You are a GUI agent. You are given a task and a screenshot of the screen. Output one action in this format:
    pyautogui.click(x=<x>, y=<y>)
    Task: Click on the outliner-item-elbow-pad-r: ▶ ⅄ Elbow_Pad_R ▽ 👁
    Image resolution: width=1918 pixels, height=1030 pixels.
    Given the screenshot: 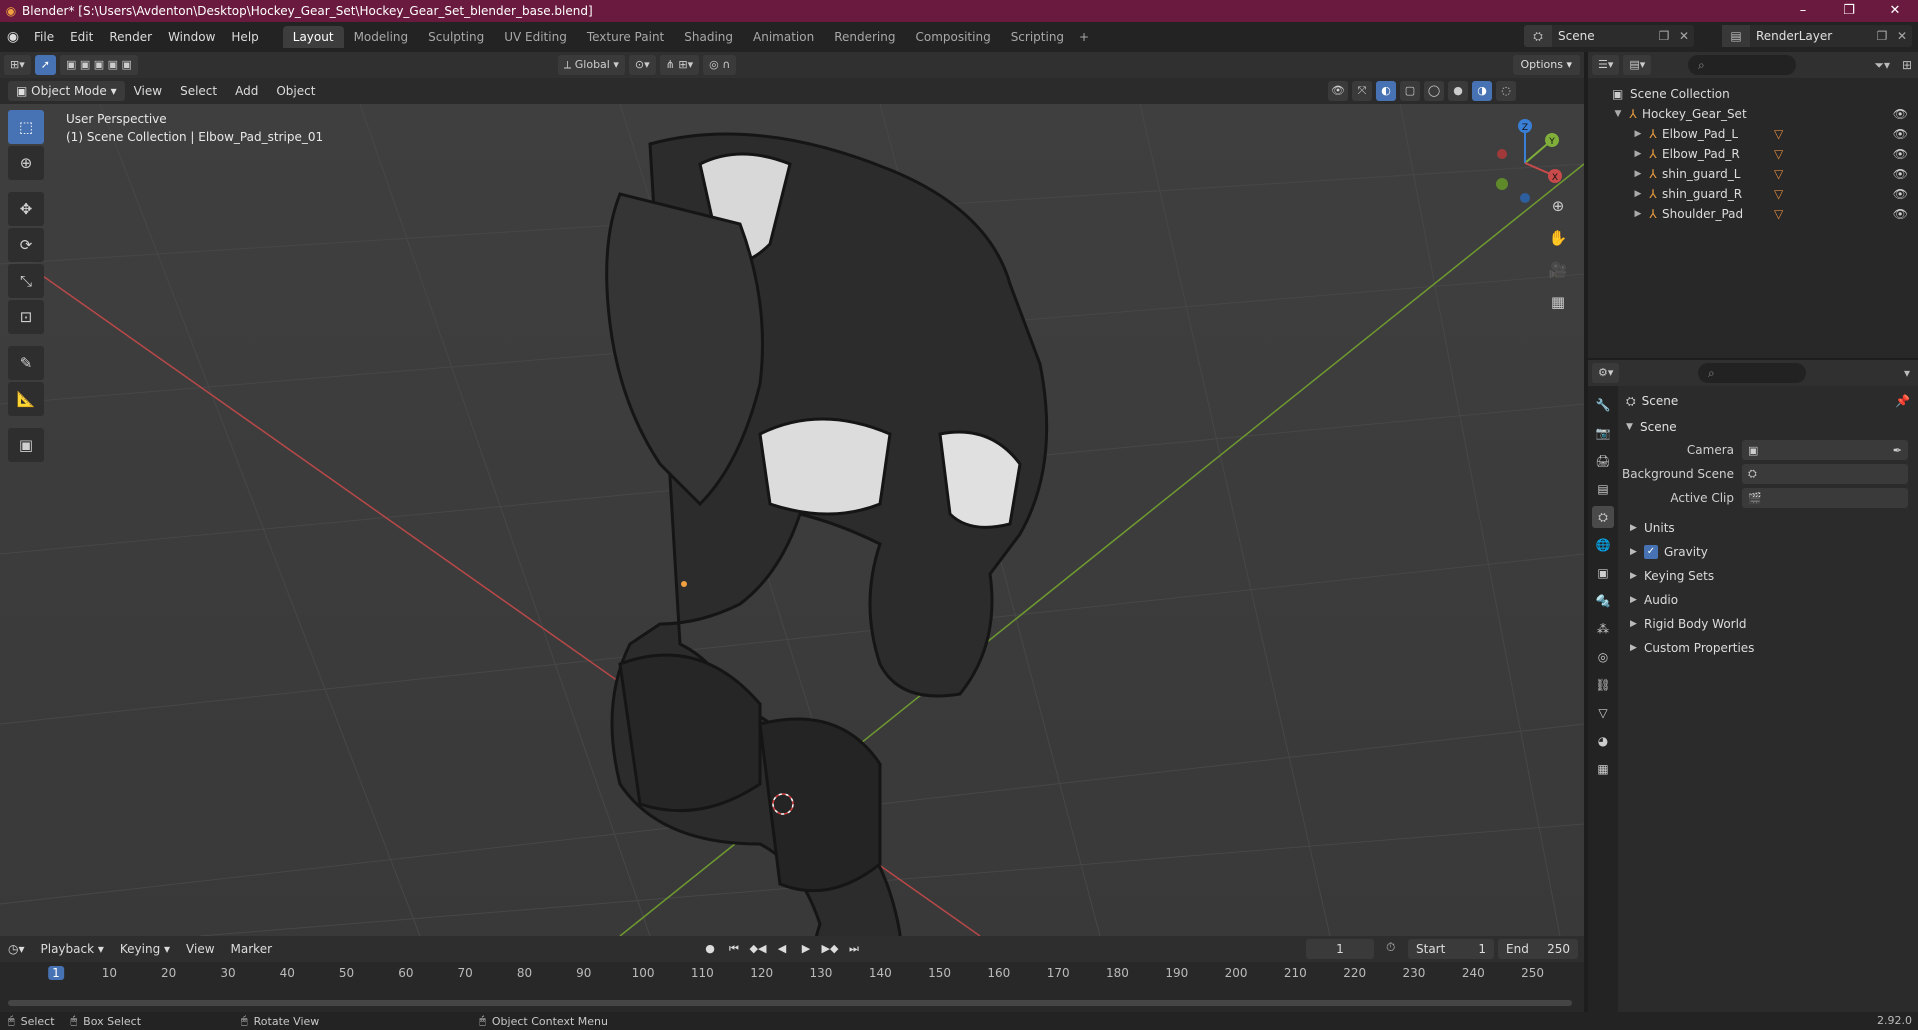 What is the action you would take?
    pyautogui.click(x=1753, y=154)
    